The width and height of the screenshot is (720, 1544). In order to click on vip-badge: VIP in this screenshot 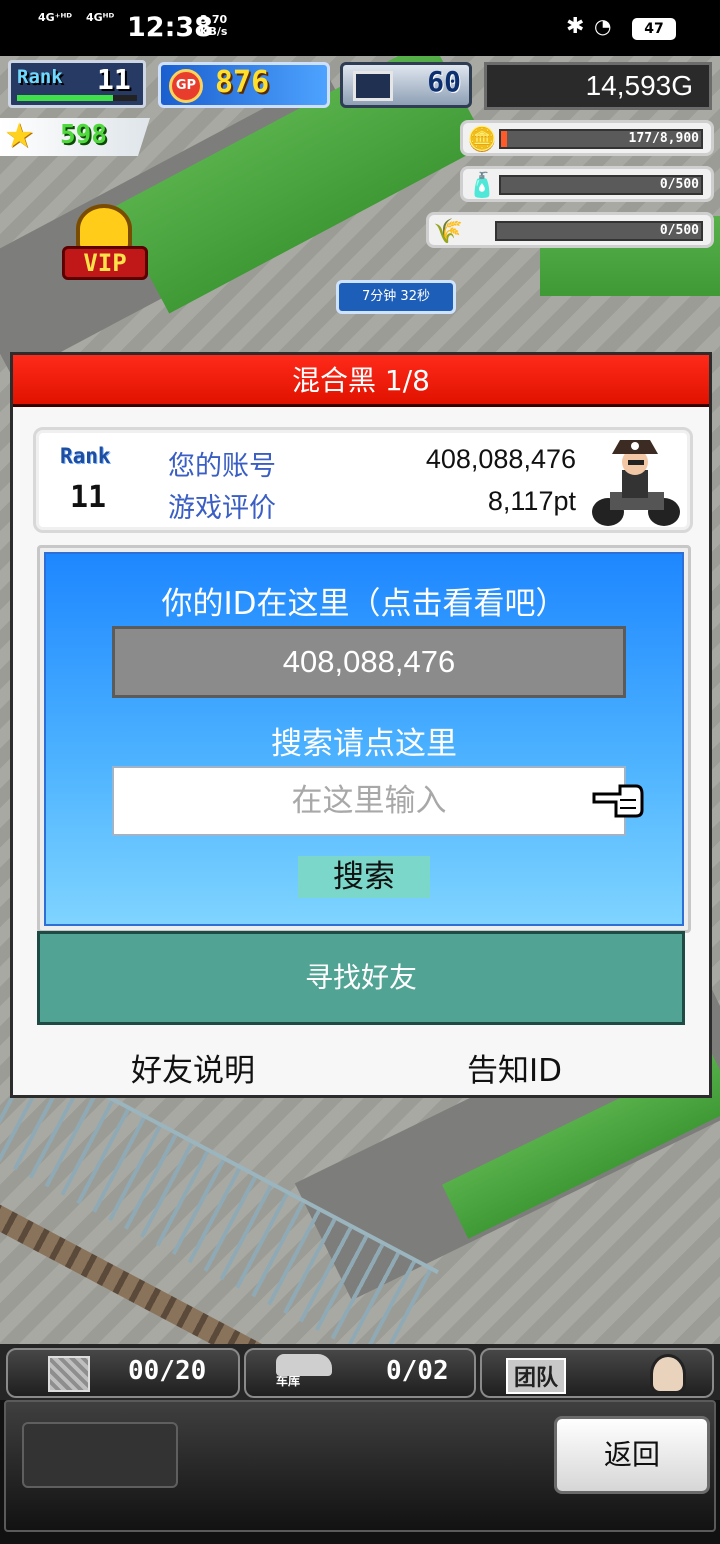, I will do `click(105, 240)`.